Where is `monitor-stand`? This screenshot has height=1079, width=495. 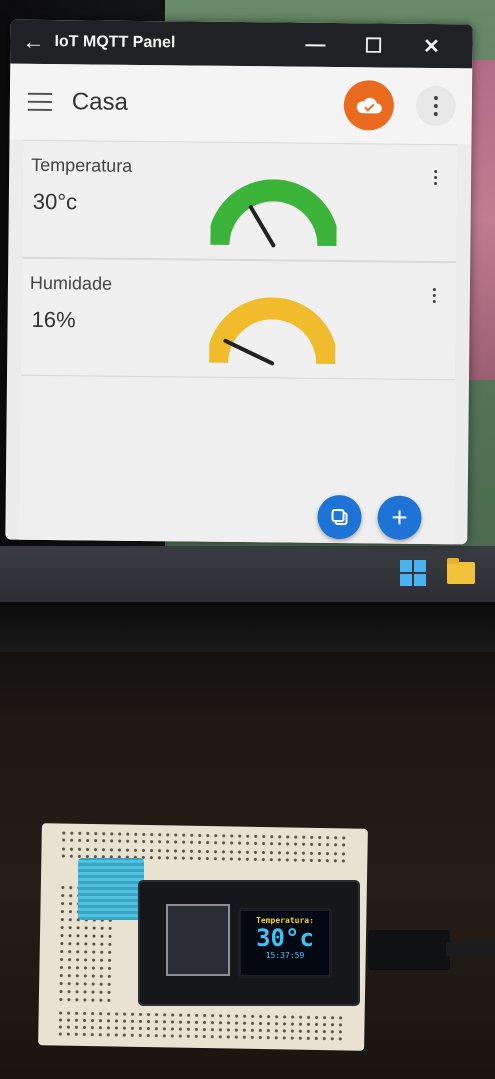
monitor-stand is located at coordinates (247, 627).